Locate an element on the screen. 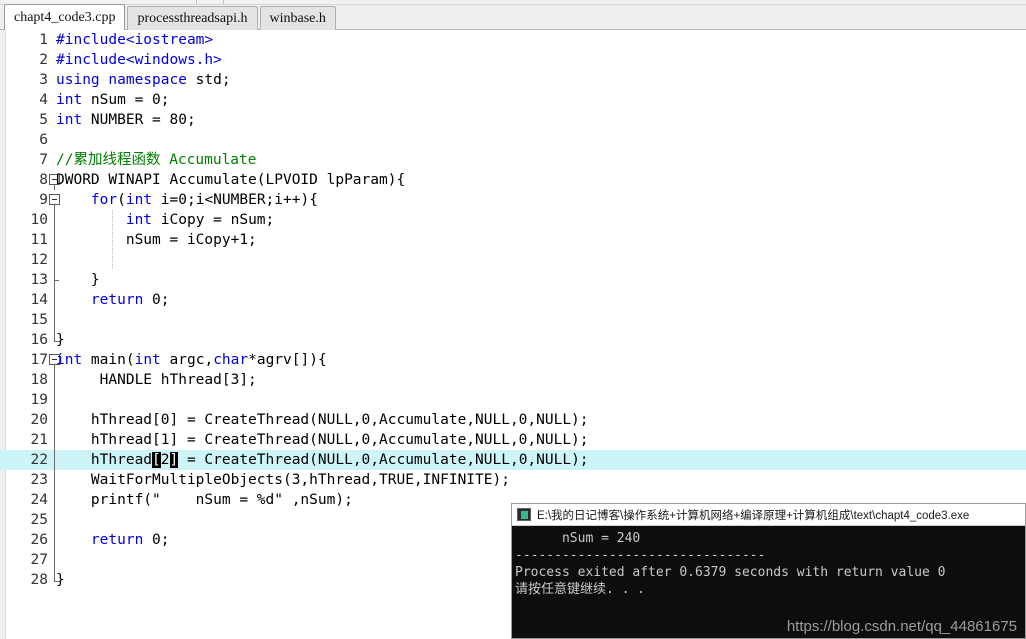 The height and width of the screenshot is (639, 1026). code-line: 17 int main(int argc,char*agrv[]){ is located at coordinates (513, 360).